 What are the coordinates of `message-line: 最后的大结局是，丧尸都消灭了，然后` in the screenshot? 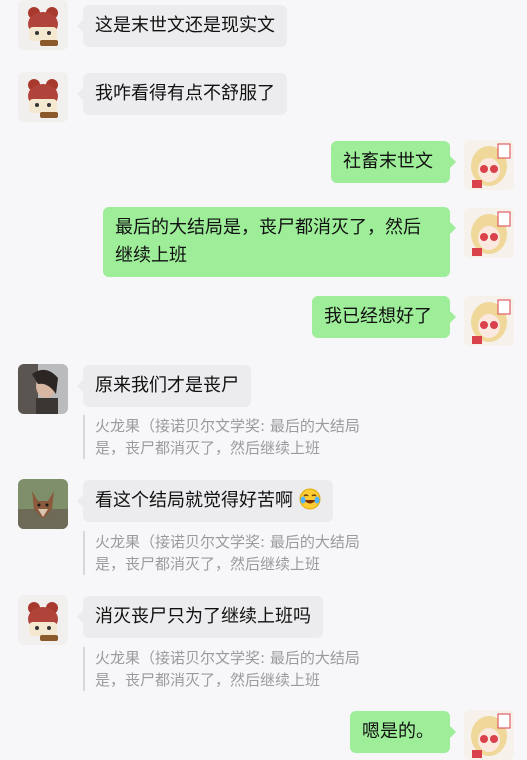 It's located at (268, 227).